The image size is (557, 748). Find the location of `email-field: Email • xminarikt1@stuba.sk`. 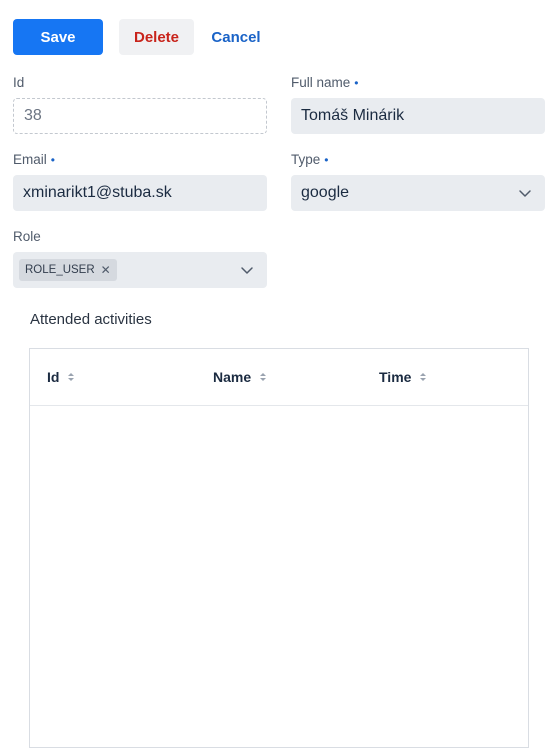

email-field: Email • xminarikt1@stuba.sk is located at coordinates (140, 181).